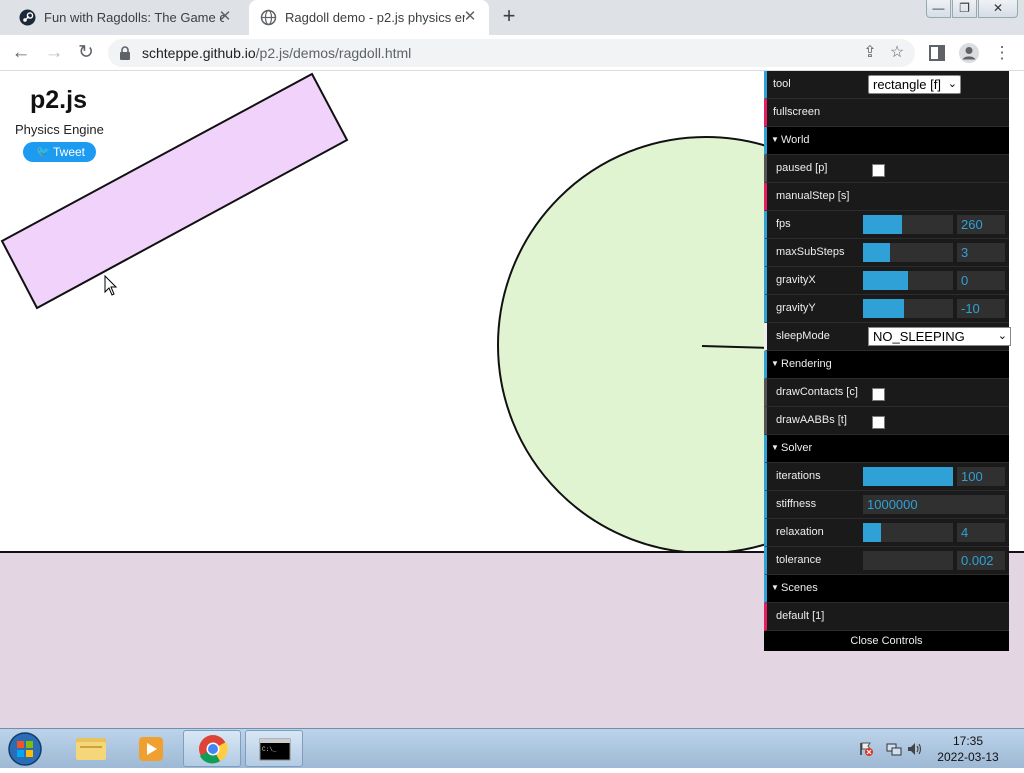 The height and width of the screenshot is (773, 1024). What do you see at coordinates (886, 197) in the screenshot?
I see `manualstep-row: manualStep [s]` at bounding box center [886, 197].